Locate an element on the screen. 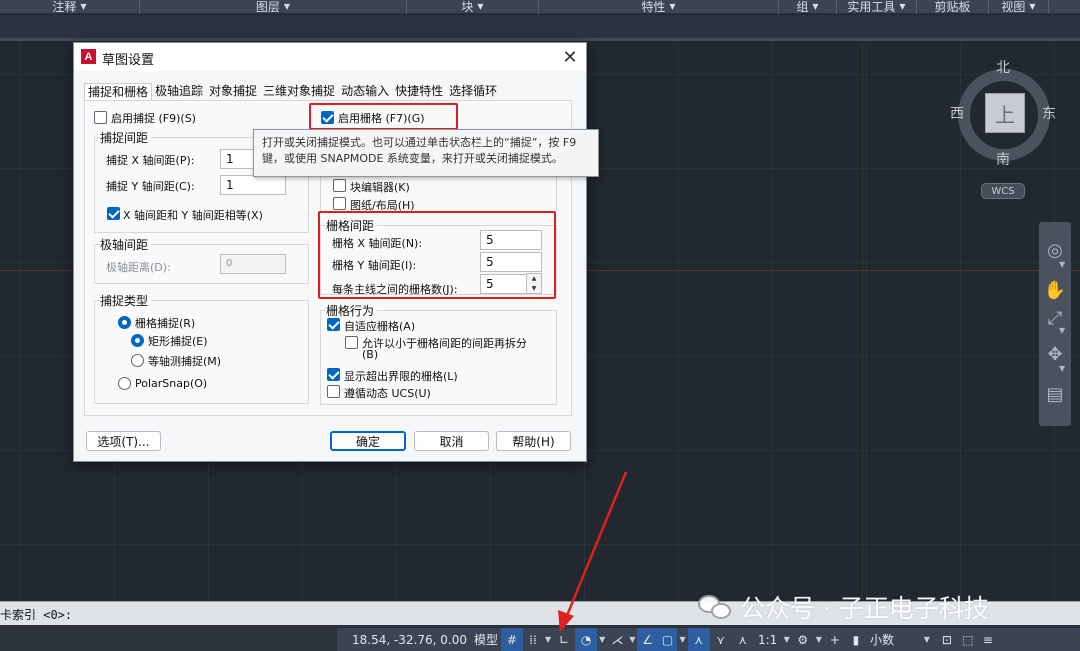 This screenshot has height=651, width=1080. grid-toggle-button: # is located at coordinates (512, 639).